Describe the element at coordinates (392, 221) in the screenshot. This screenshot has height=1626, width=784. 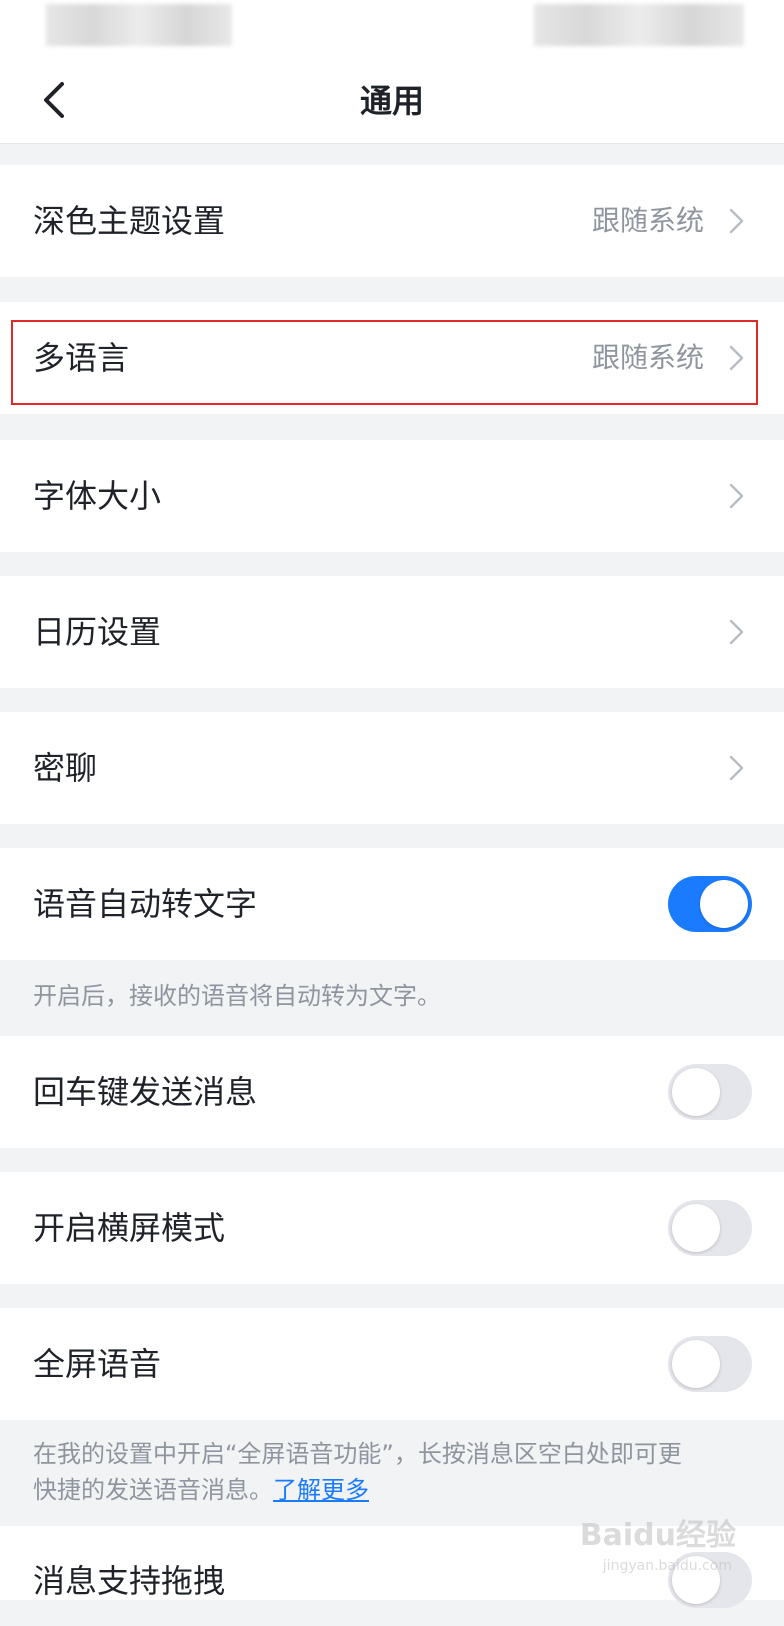
I see `settings-row-dark-theme: 深色主题设置 跟随系统` at that location.